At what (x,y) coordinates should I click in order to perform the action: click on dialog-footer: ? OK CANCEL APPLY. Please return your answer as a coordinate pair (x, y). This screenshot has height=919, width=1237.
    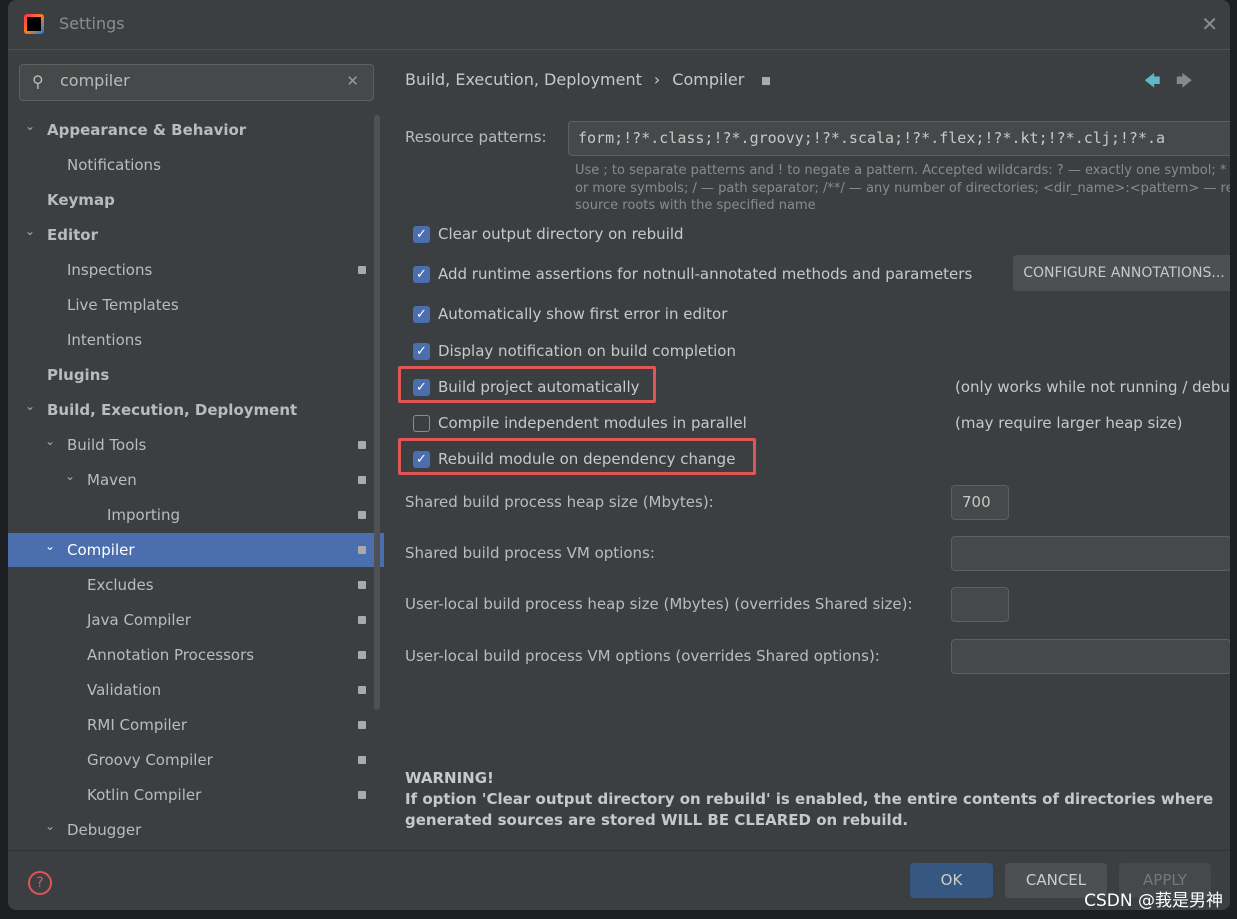
    Looking at the image, I should click on (619, 880).